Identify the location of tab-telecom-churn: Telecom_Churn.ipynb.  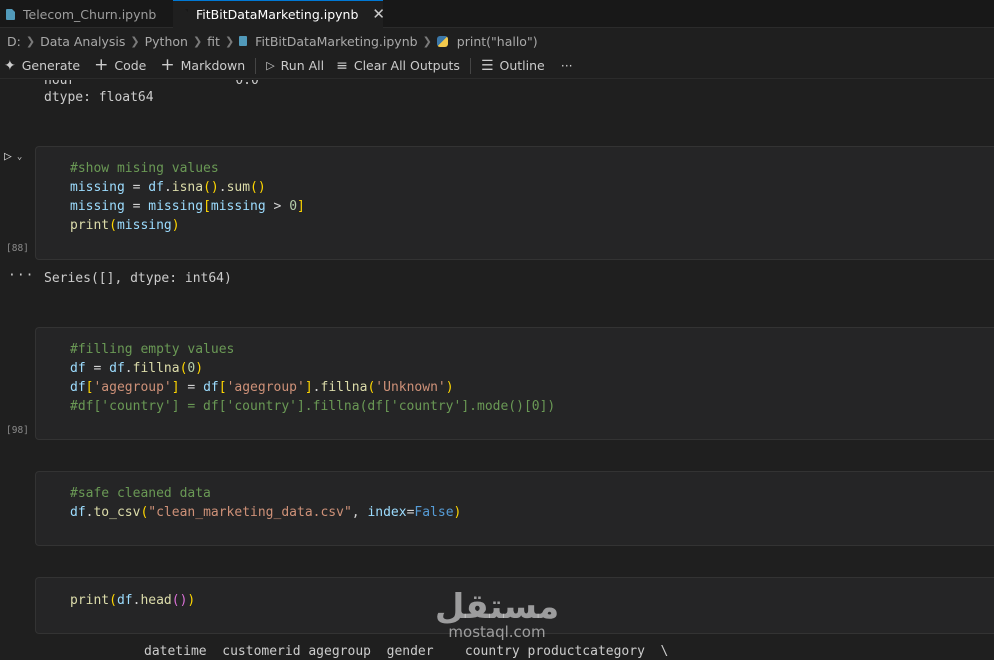
(86, 14).